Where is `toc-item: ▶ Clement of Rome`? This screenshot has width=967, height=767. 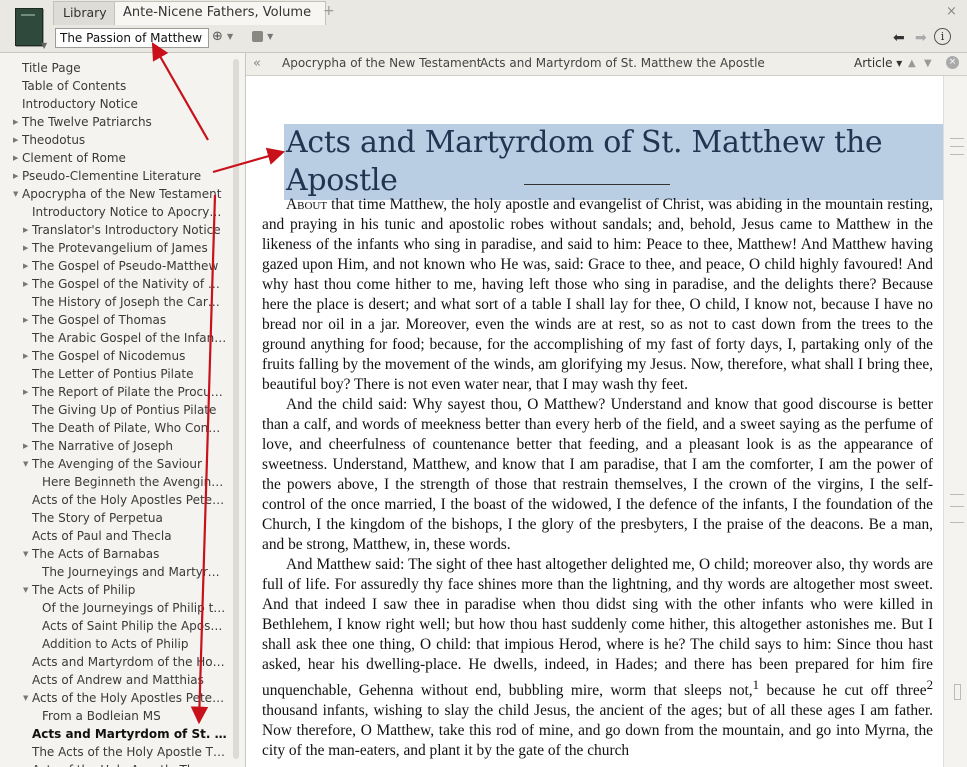 toc-item: ▶ Clement of Rome is located at coordinates (116, 158).